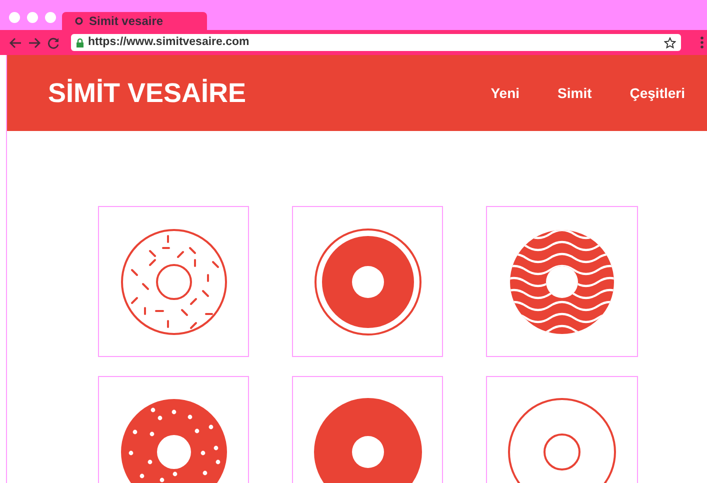 The image size is (707, 483). What do you see at coordinates (169, 42) in the screenshot?
I see `url-text: https://www.simitvesaire.com` at bounding box center [169, 42].